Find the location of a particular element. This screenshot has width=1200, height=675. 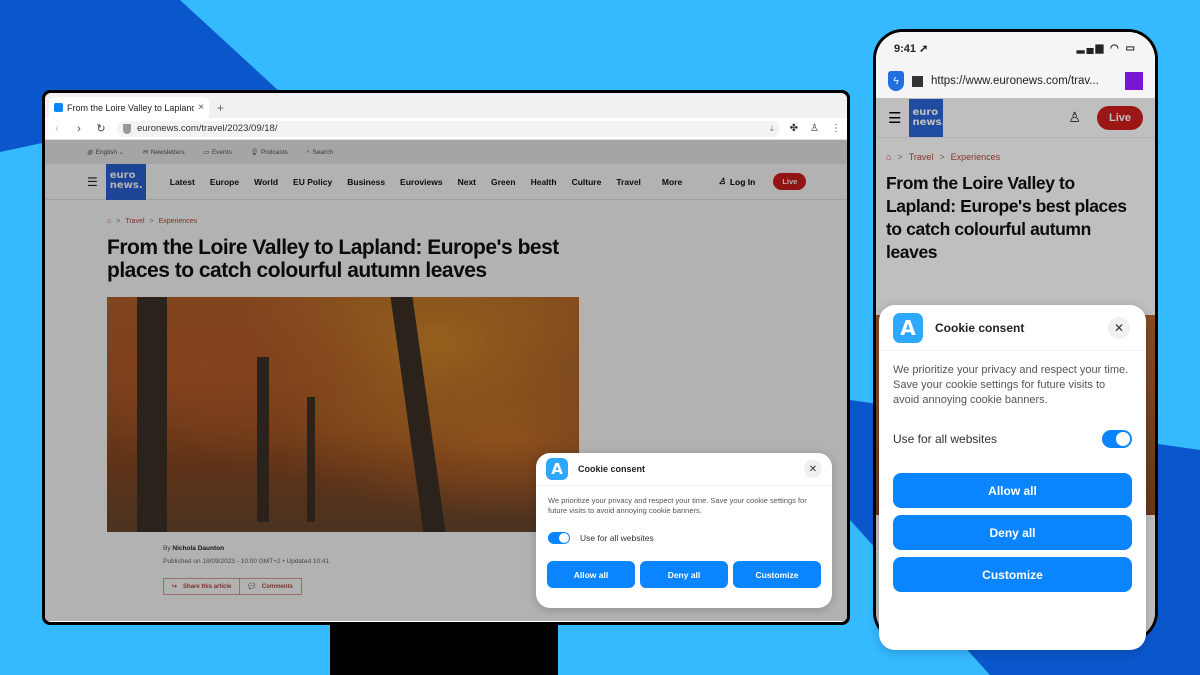

reload-icon: ↻ is located at coordinates (101, 128).